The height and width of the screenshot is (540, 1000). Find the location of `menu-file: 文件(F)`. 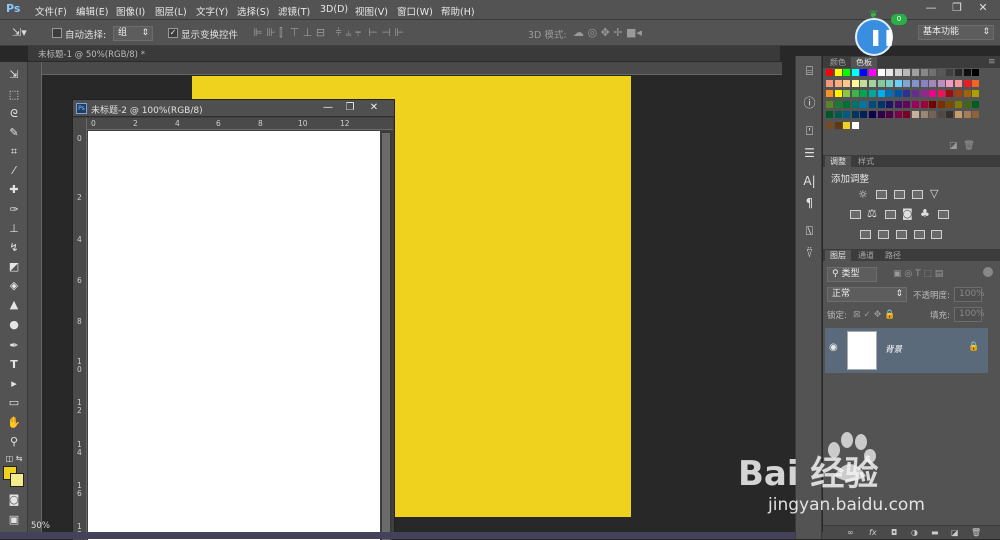

menu-file: 文件(F) is located at coordinates (51, 11).